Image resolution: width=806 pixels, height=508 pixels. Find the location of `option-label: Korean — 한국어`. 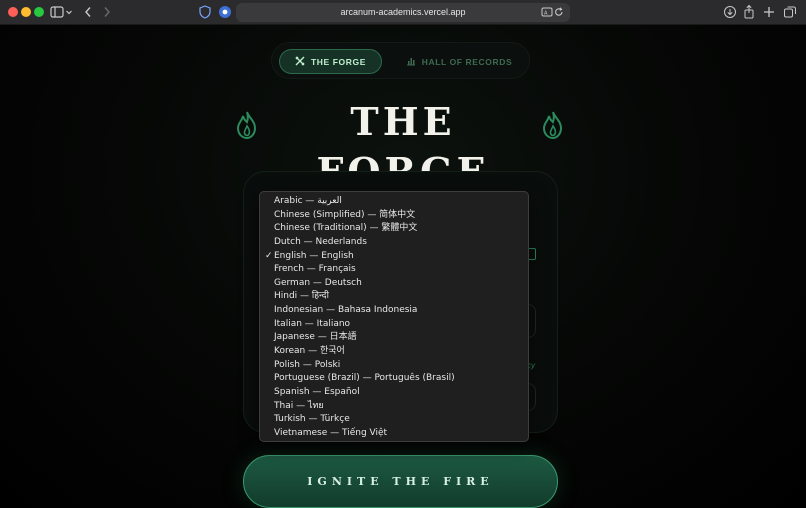

option-label: Korean — 한국어 is located at coordinates (309, 351).